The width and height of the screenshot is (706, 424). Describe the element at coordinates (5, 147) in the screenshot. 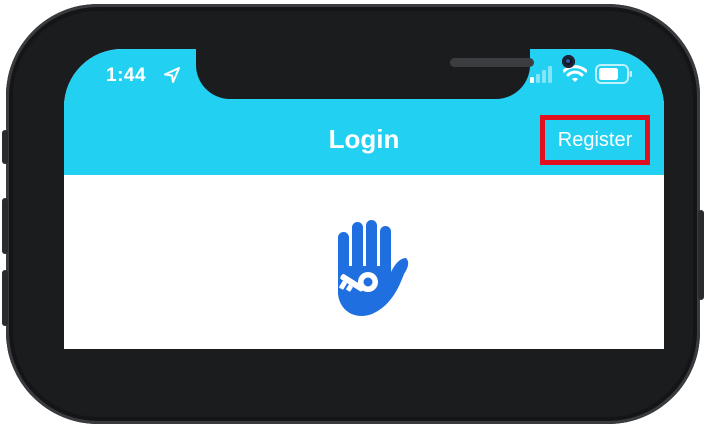

I see `mute-switch` at that location.